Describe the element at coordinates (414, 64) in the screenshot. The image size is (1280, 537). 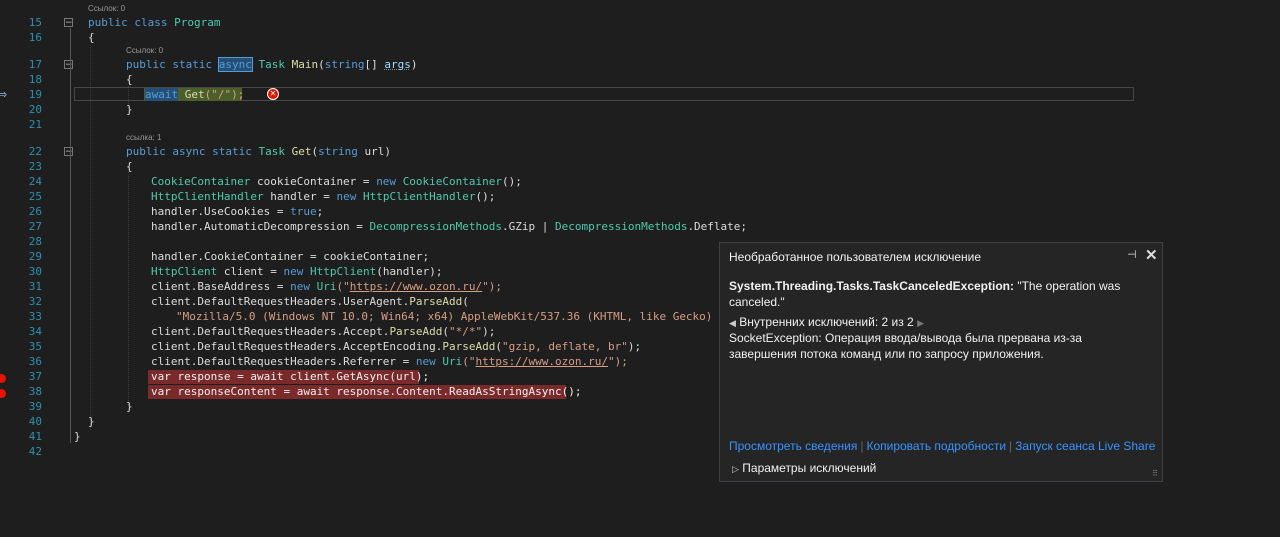
I see `punct: )` at that location.